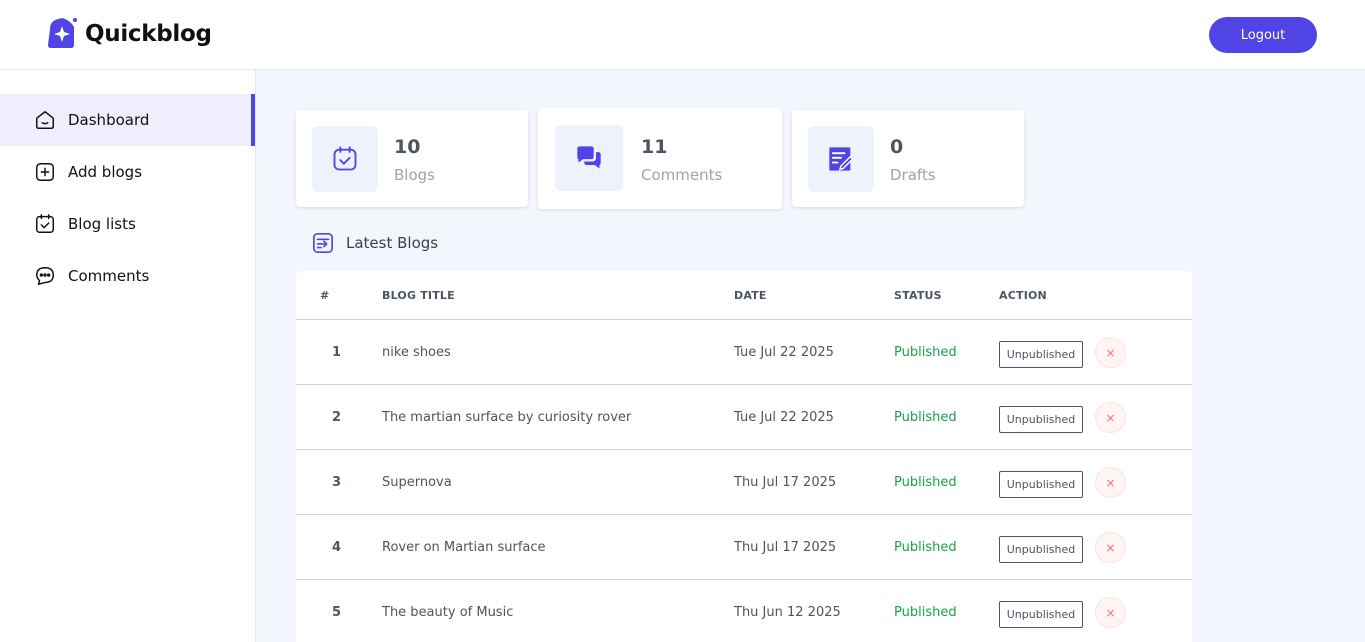  I want to click on stat-card-comments: 11 Comments, so click(660, 158).